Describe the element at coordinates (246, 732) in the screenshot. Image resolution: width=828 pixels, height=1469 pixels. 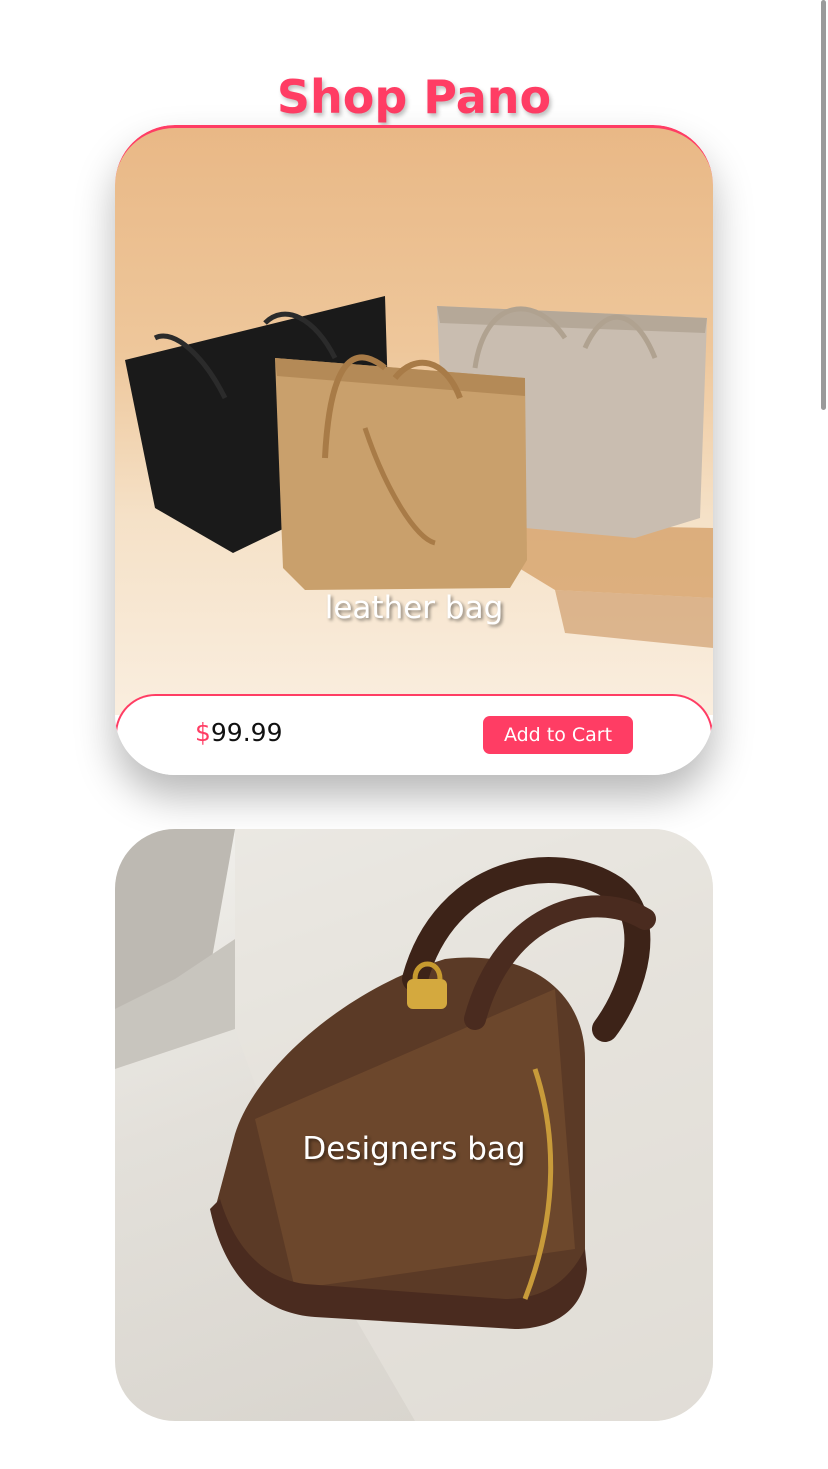
I see `price-value: 99.99` at that location.